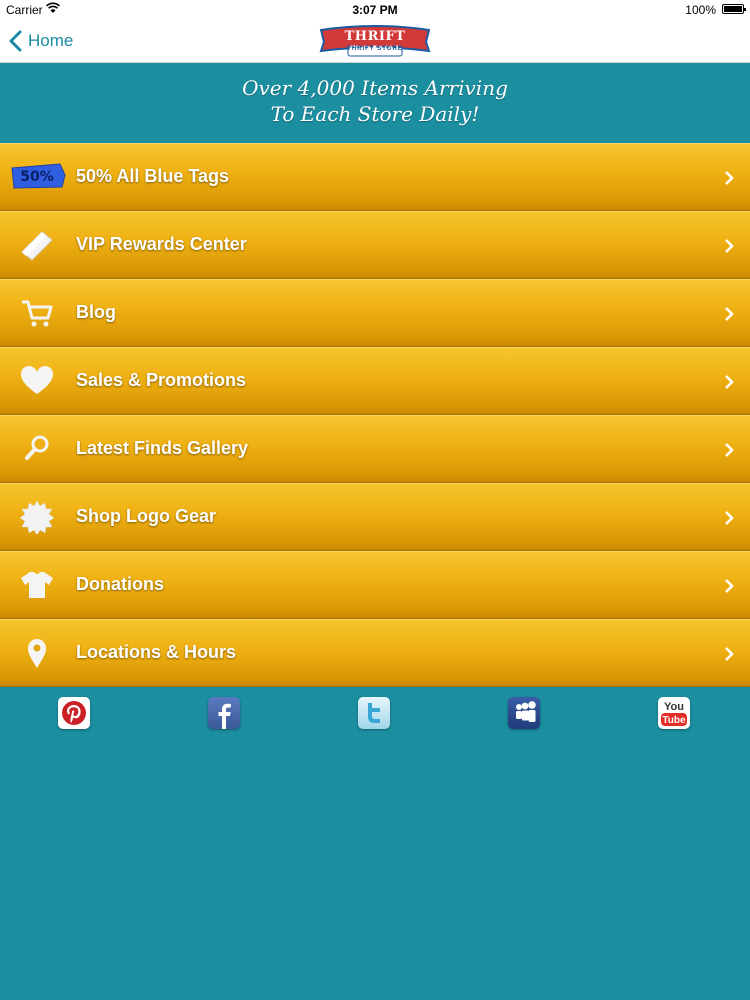  What do you see at coordinates (74, 713) in the screenshot?
I see `pinterest-icon` at bounding box center [74, 713].